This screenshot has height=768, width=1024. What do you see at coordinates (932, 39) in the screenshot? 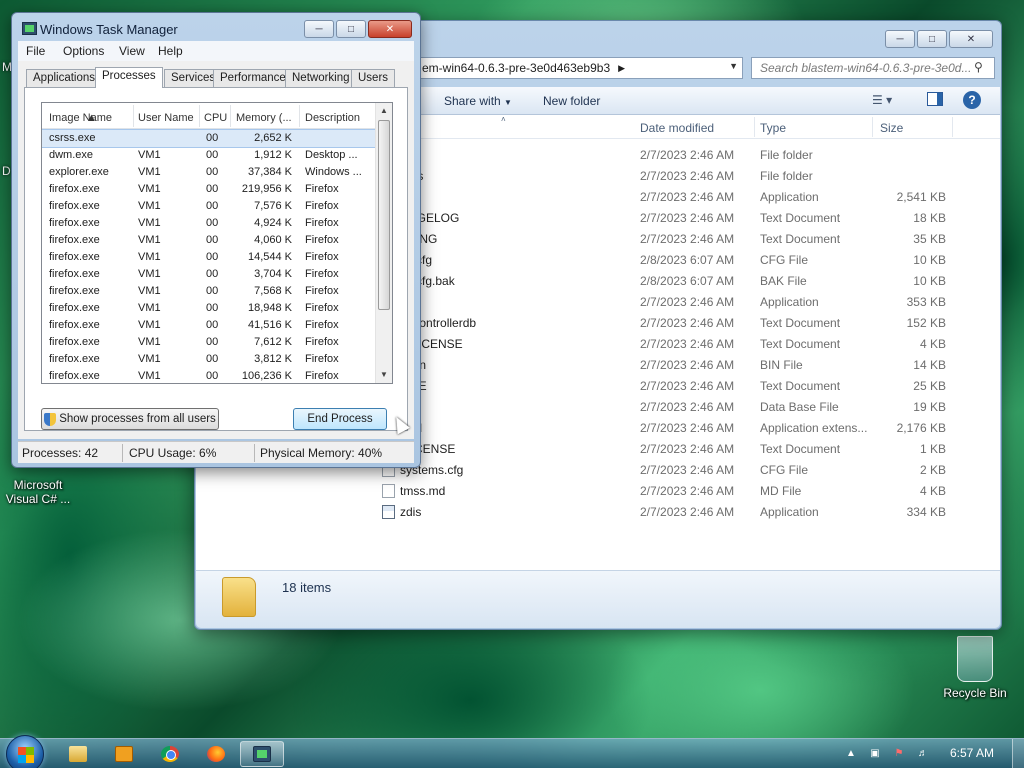
I see `explorer-maximize-button: □` at bounding box center [932, 39].